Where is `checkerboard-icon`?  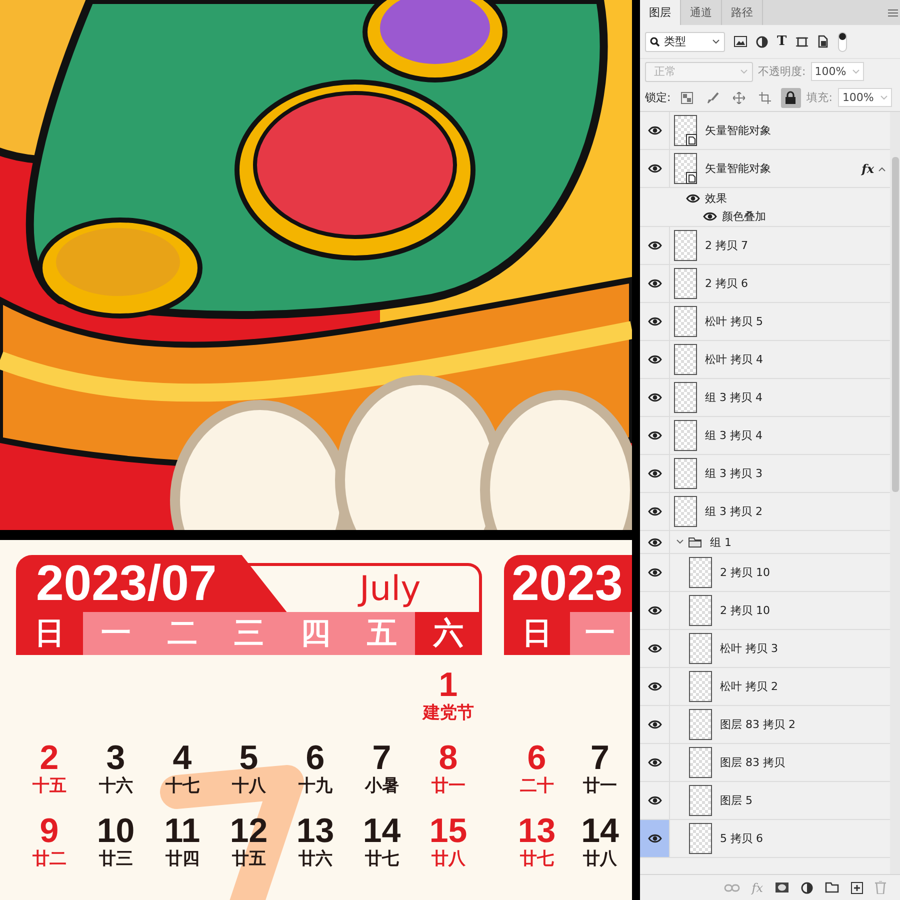
checkerboard-icon is located at coordinates (686, 98).